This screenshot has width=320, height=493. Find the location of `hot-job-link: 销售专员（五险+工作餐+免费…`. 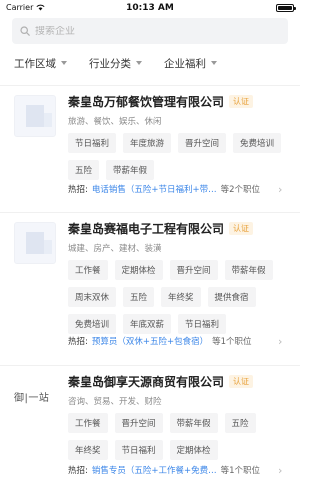

hot-job-link: 销售专员（五险+工作餐+免费… is located at coordinates (154, 470).